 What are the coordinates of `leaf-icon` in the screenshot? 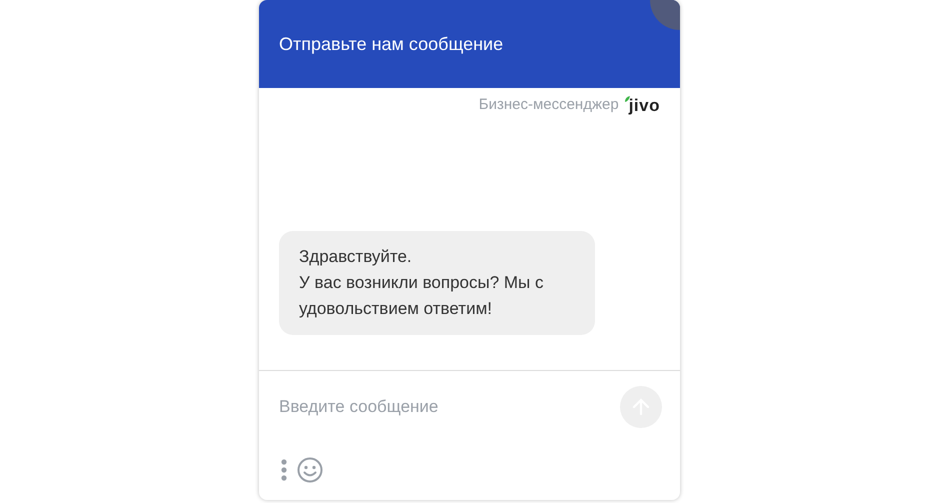 It's located at (627, 99).